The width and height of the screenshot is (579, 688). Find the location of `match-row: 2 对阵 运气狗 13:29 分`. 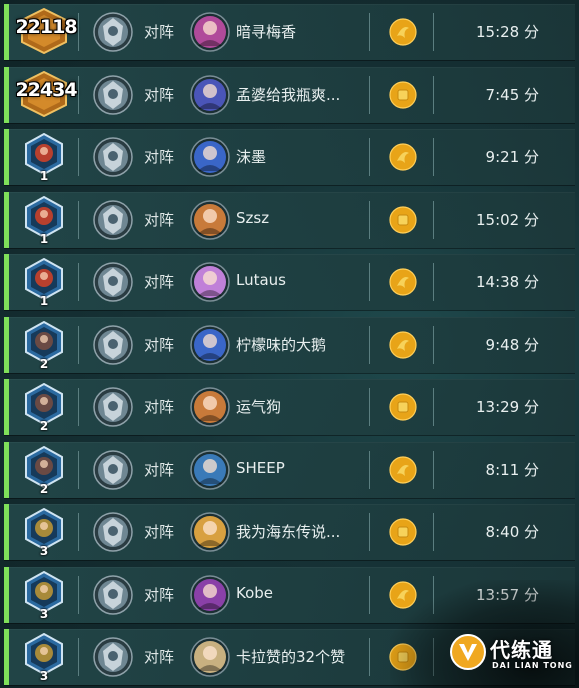

match-row: 2 对阵 运气狗 13:29 分 is located at coordinates (289, 407).